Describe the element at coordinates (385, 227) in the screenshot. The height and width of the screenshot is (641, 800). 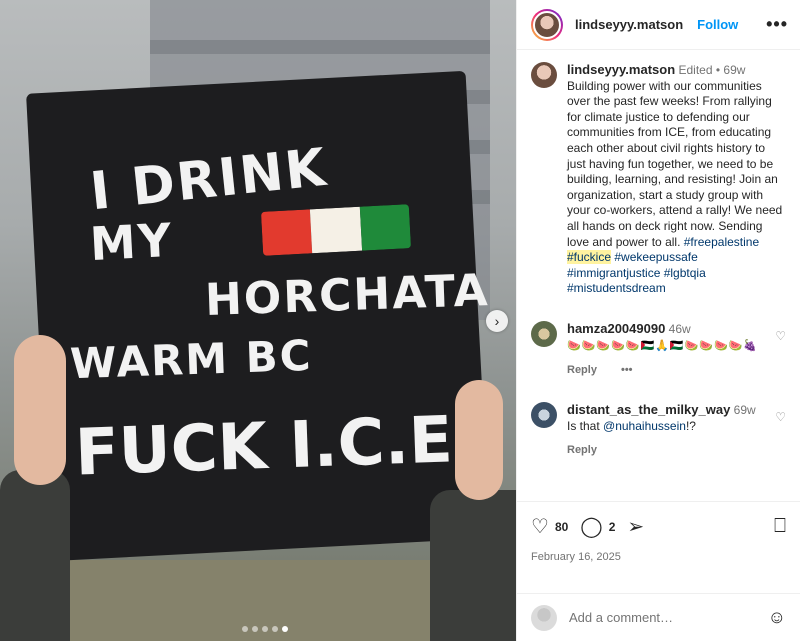
I see `flag-stripe-red` at that location.